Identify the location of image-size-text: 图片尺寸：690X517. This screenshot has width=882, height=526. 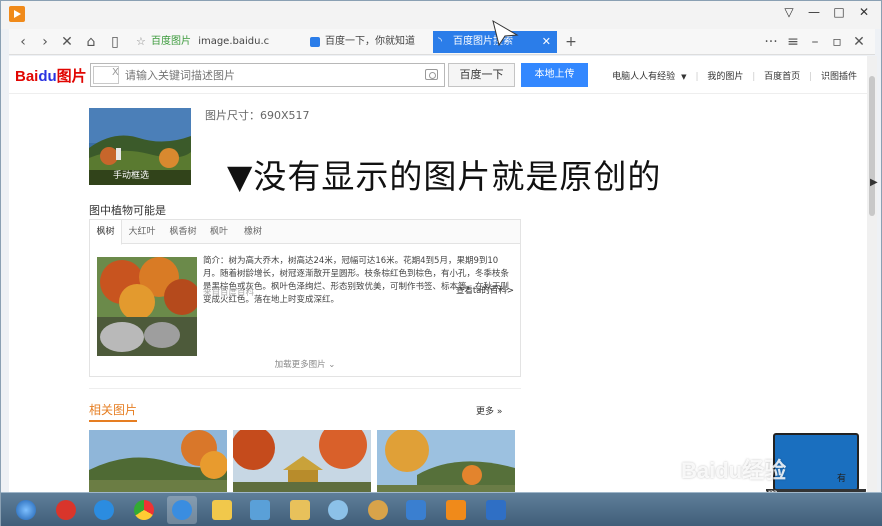
(257, 115).